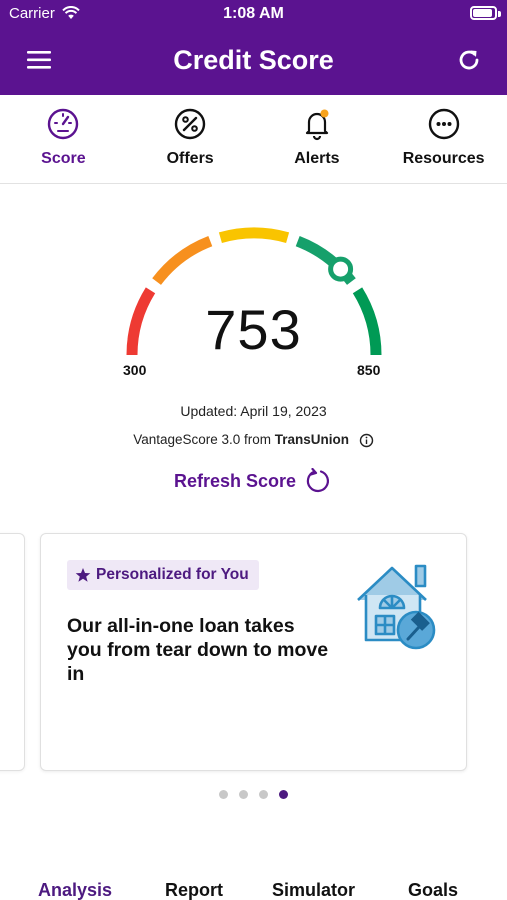 Image resolution: width=507 pixels, height=900 pixels. Describe the element at coordinates (443, 158) in the screenshot. I see `tab-resources-label: Resources` at that location.